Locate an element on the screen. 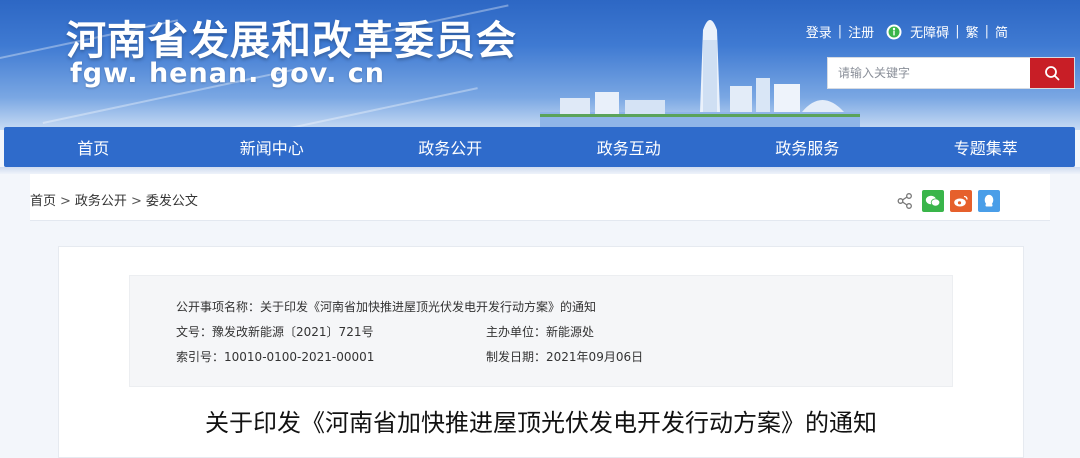  meta-label: 制发日期： is located at coordinates (516, 357).